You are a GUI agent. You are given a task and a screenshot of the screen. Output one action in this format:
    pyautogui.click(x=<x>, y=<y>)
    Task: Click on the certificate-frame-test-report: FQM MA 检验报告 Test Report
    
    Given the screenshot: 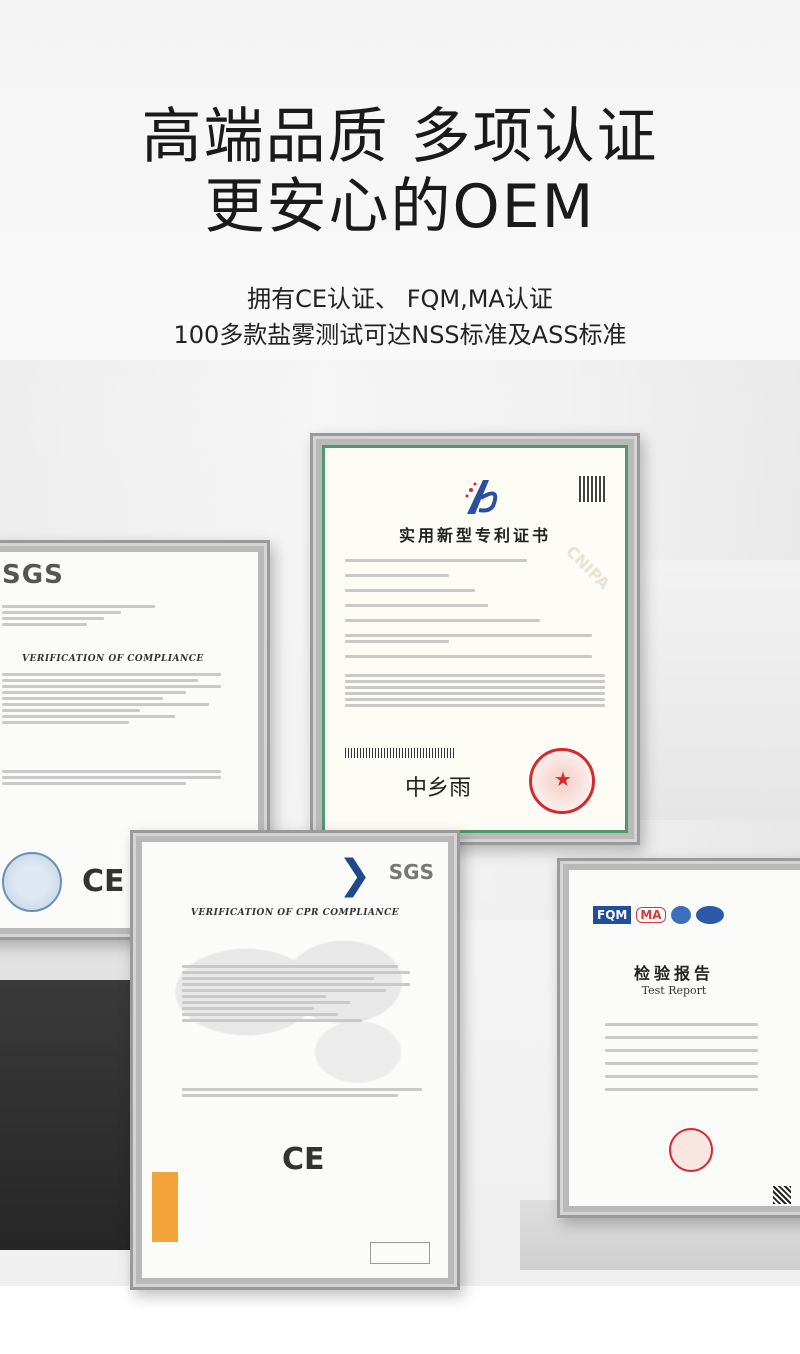 What is the action you would take?
    pyautogui.click(x=678, y=1038)
    